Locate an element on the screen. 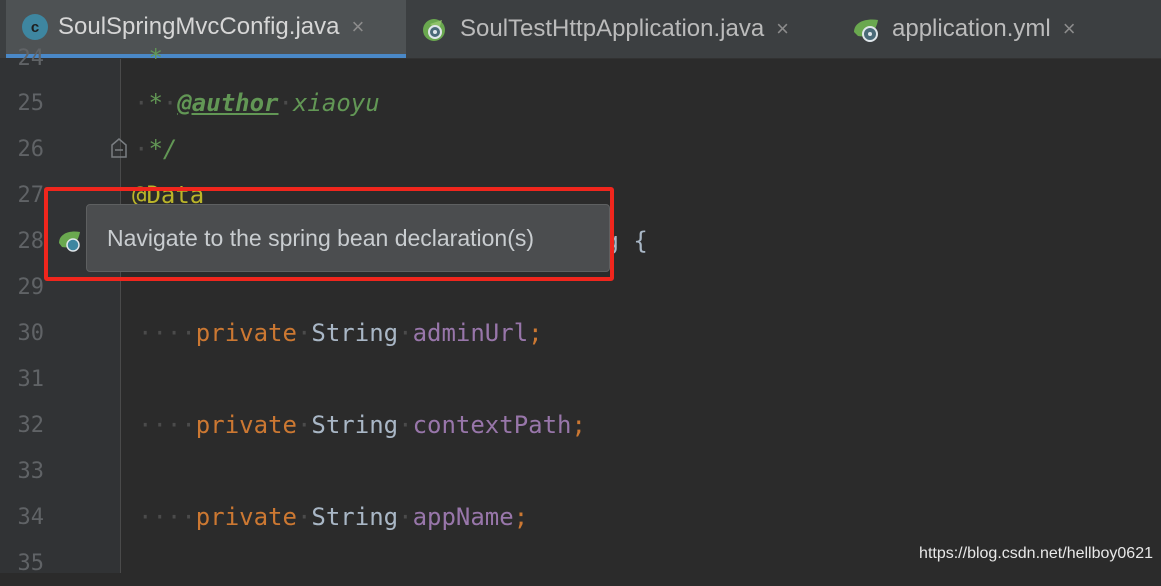  line-number: 34 is located at coordinates (31, 517).